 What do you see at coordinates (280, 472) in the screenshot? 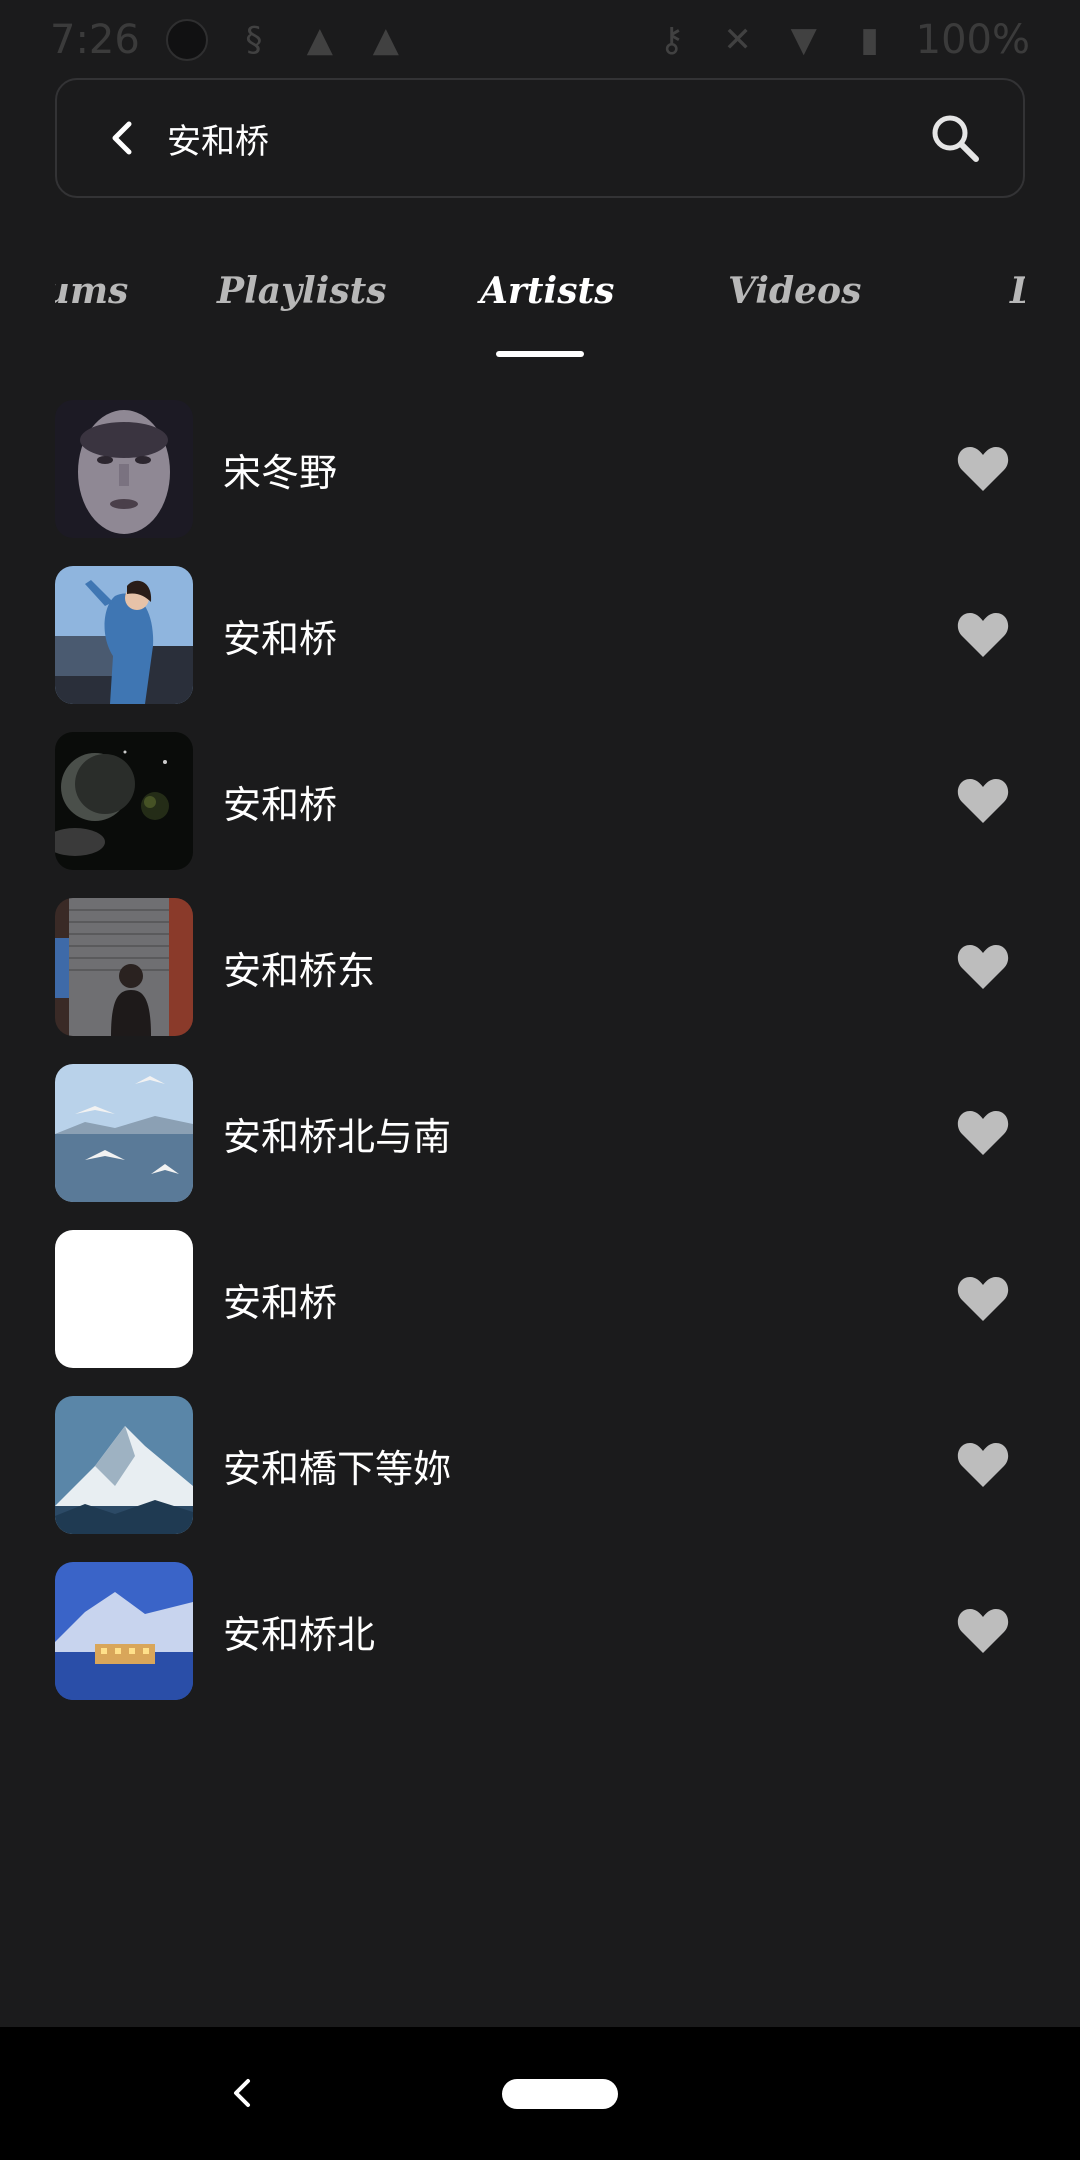
I see `artist-name: 宋冬野` at bounding box center [280, 472].